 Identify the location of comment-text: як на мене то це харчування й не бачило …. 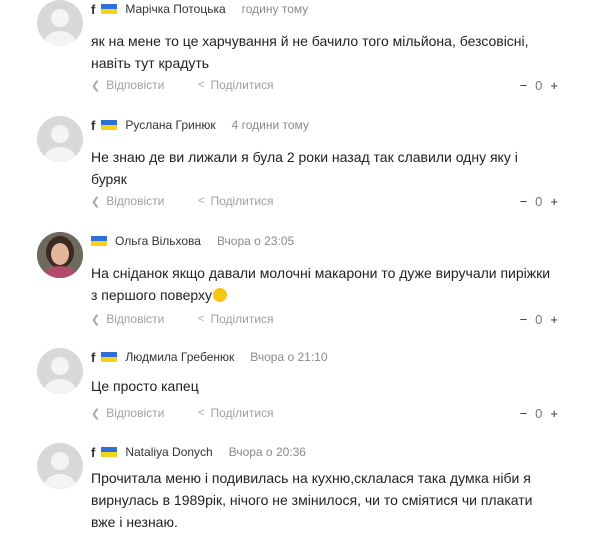
(326, 52).